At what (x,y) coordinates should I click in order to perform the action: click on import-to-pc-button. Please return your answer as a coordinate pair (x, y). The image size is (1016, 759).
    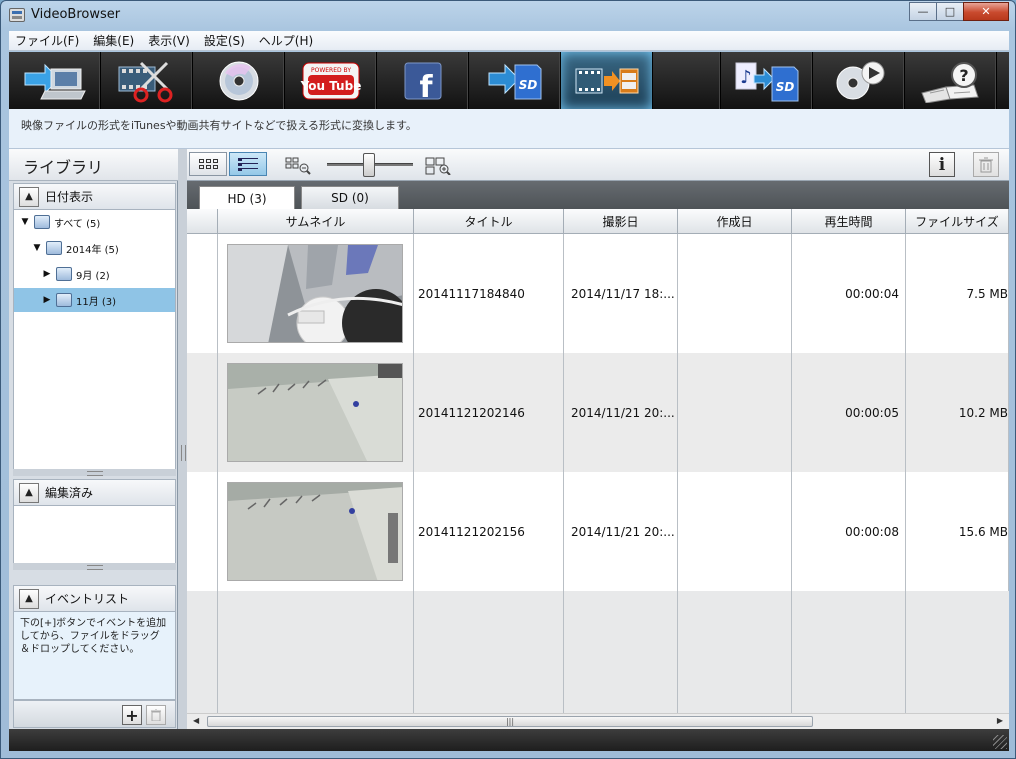
    Looking at the image, I should click on (55, 80).